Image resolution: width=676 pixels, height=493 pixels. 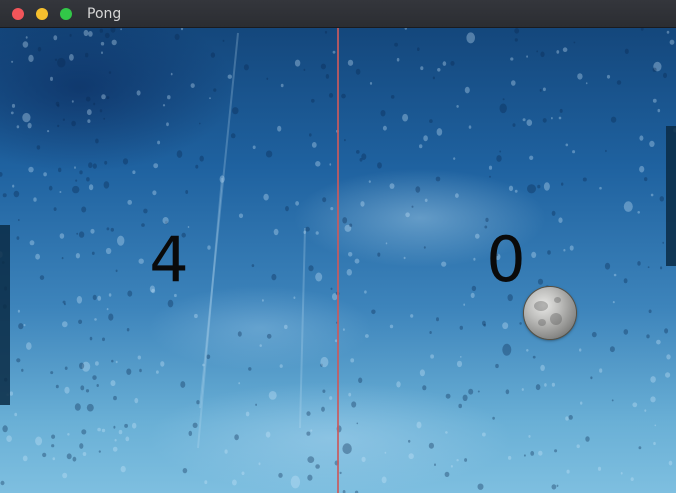 What do you see at coordinates (18, 14) in the screenshot?
I see `close-window-button` at bounding box center [18, 14].